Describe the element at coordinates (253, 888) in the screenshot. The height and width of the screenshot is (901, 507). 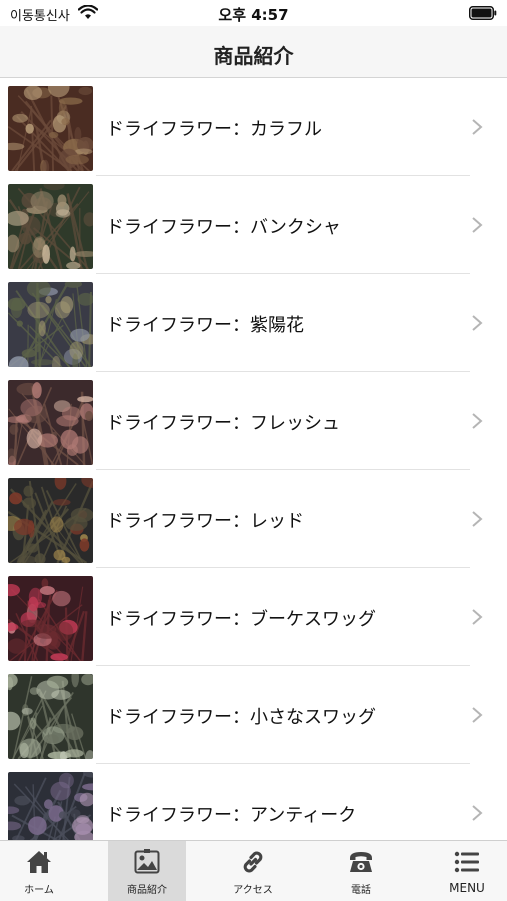
I see `tab-label: アクセス` at that location.